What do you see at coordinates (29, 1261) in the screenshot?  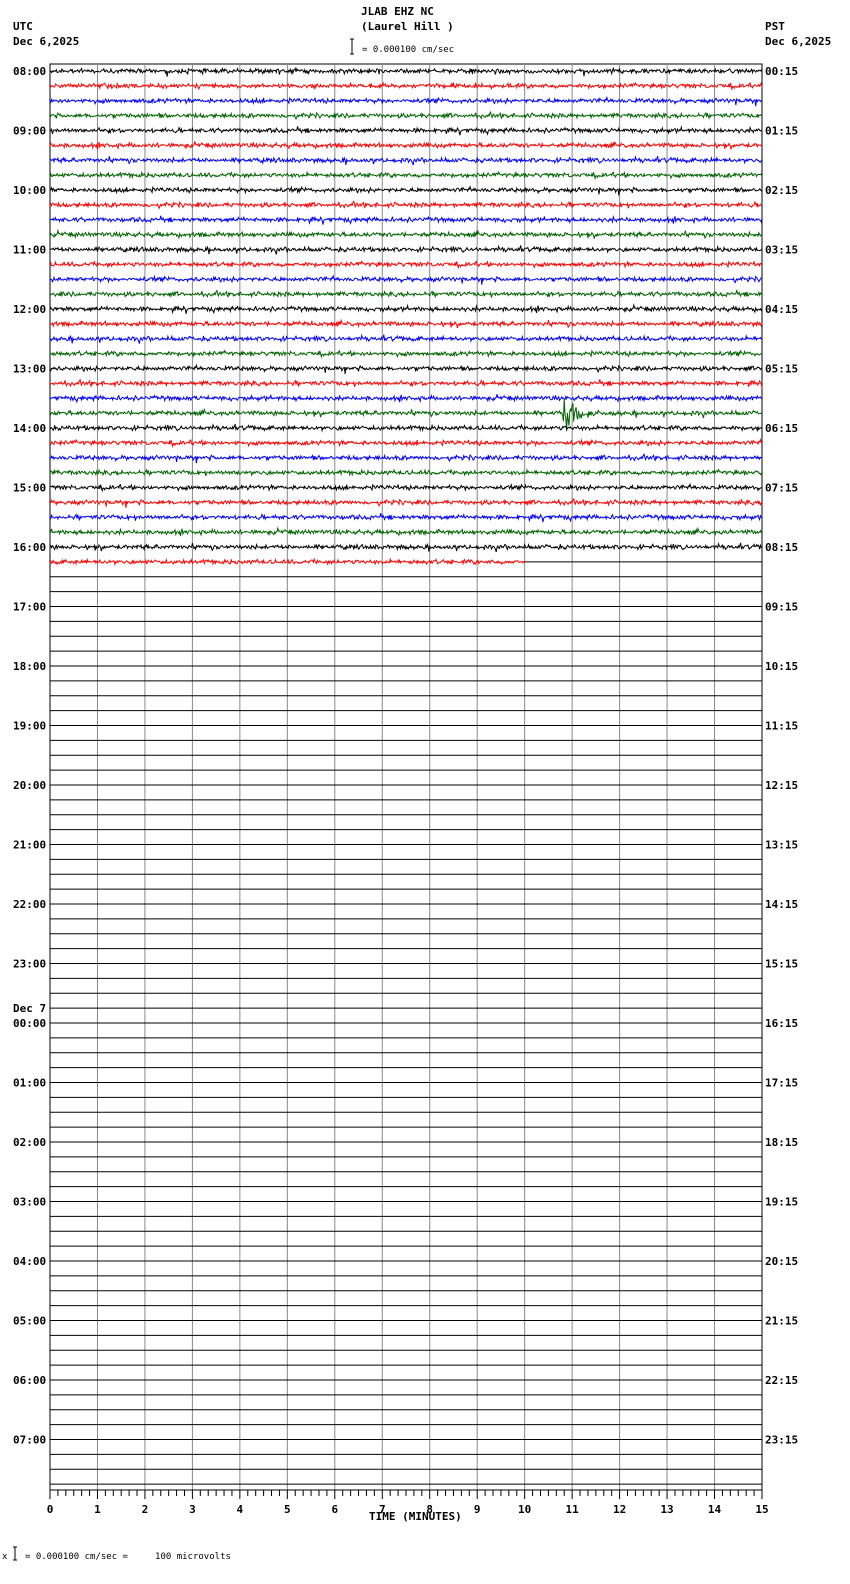 I see `utc-hour-label: 04:00` at bounding box center [29, 1261].